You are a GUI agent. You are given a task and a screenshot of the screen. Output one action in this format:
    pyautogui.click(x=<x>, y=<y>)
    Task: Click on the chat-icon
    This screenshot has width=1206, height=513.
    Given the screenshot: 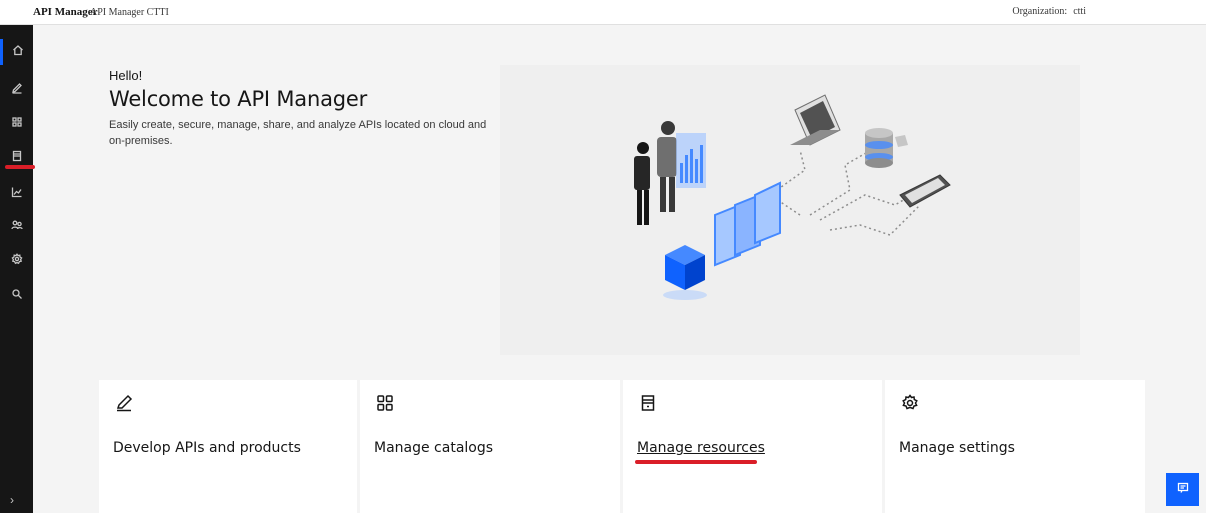 What is the action you would take?
    pyautogui.click(x=1183, y=490)
    